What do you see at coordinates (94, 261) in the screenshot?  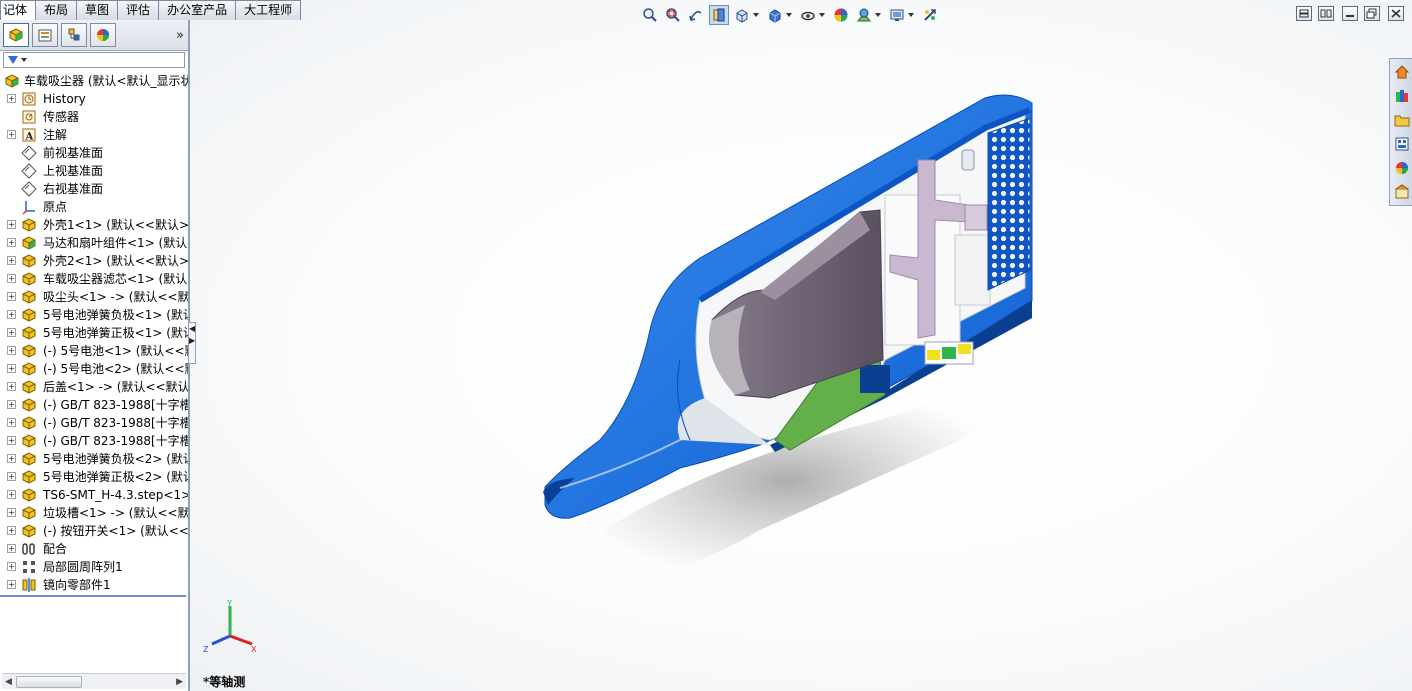 I see `tree-item: + 外壳2<1> (默认<<默认>_` at bounding box center [94, 261].